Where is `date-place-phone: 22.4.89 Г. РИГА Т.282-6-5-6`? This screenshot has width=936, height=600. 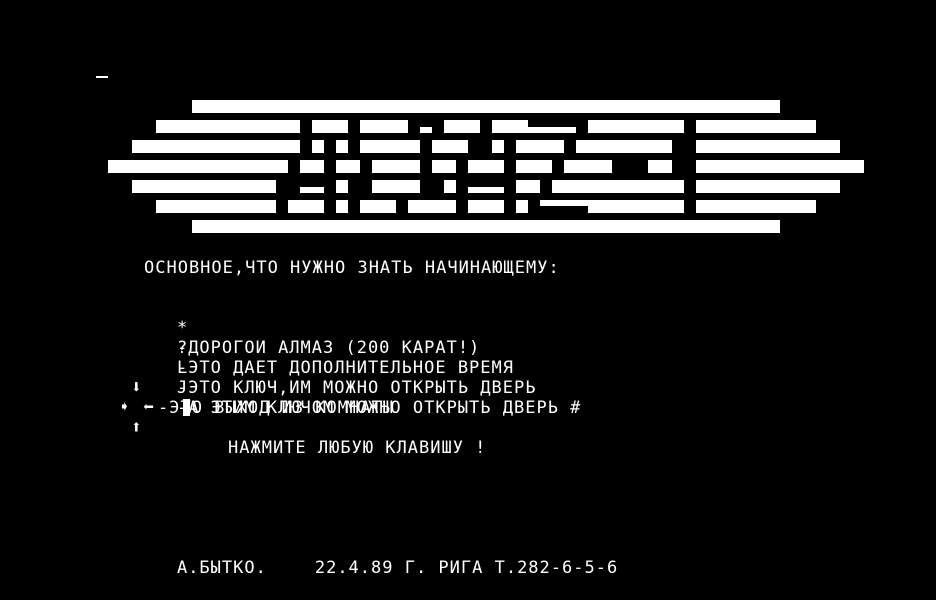 date-place-phone: 22.4.89 Г. РИГА Т.282-6-5-6 is located at coordinates (466, 568).